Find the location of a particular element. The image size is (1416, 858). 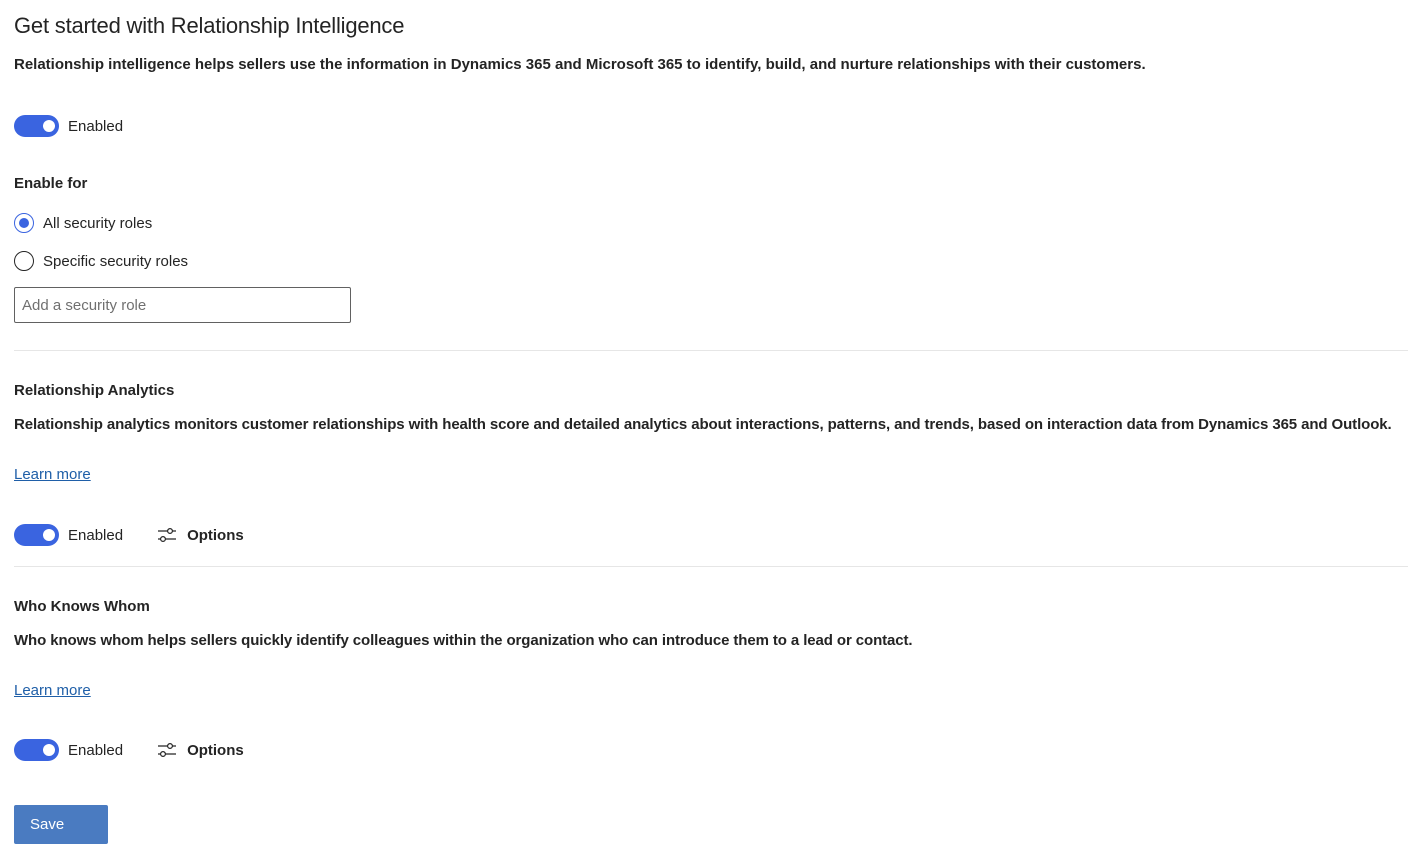

radio-specific-security-roles: Specific security roles is located at coordinates (101, 261).